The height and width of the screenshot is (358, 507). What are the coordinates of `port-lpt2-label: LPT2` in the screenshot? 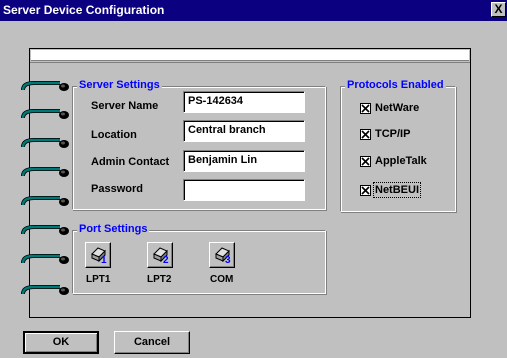 It's located at (159, 279).